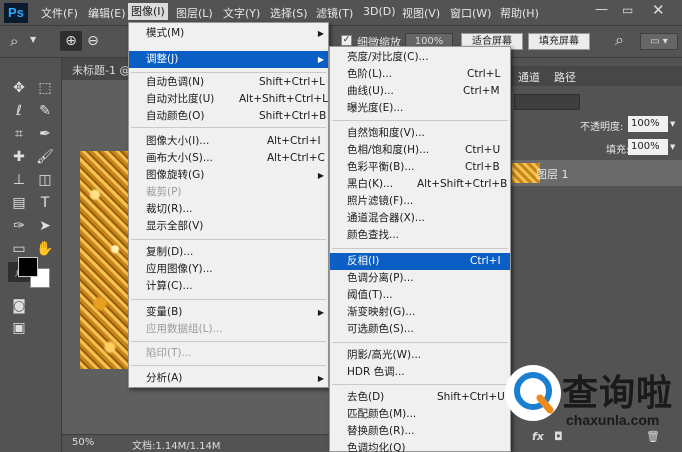  Describe the element at coordinates (19, 180) in the screenshot. I see `stamp-tool-icon: ⊥` at that location.